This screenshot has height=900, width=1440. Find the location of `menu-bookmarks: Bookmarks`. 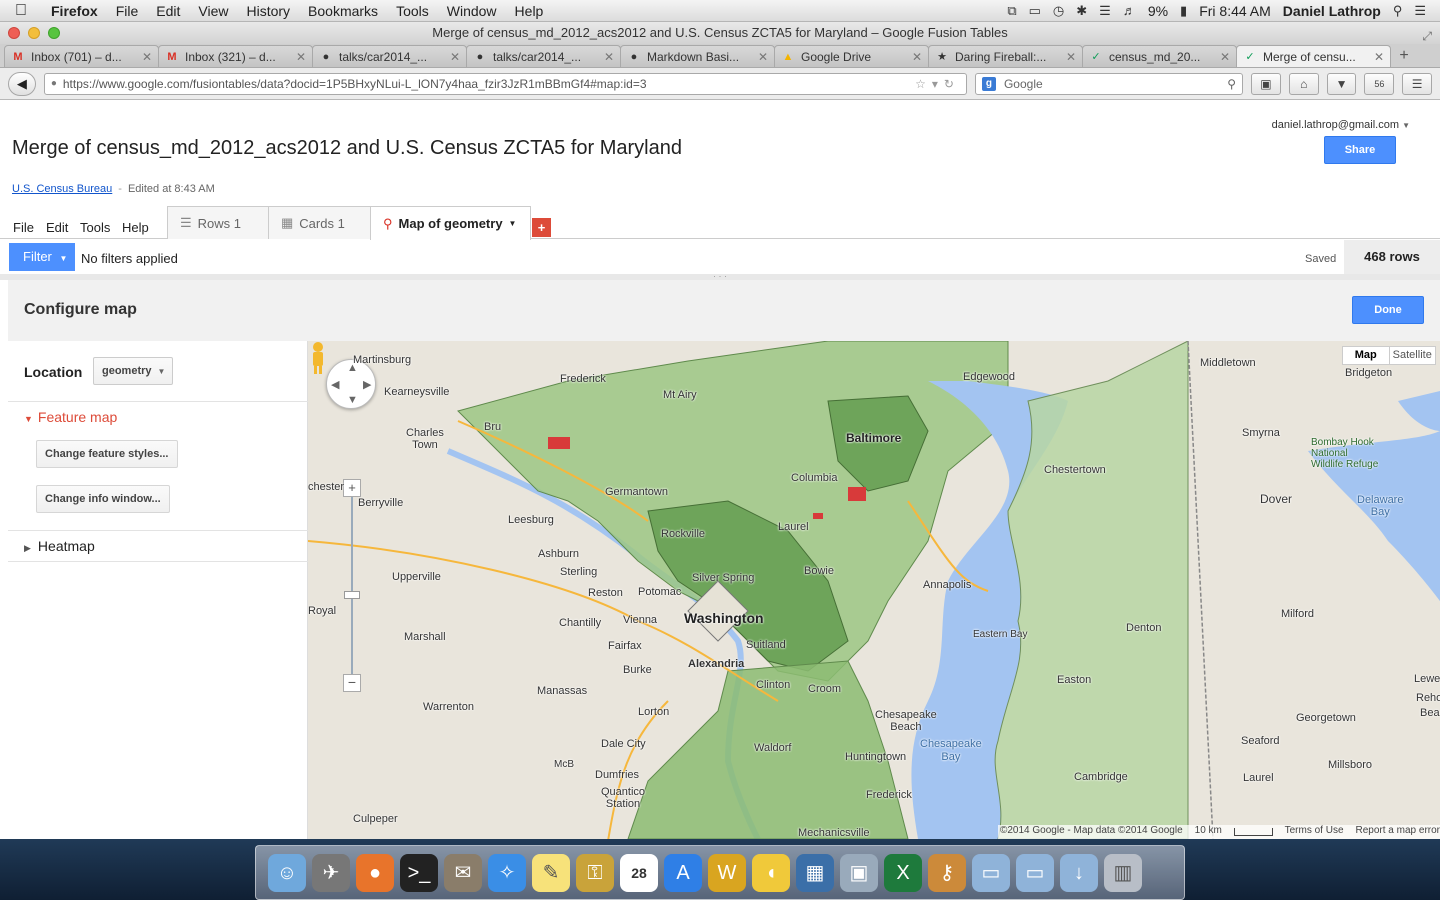

menu-bookmarks: Bookmarks is located at coordinates (343, 11).